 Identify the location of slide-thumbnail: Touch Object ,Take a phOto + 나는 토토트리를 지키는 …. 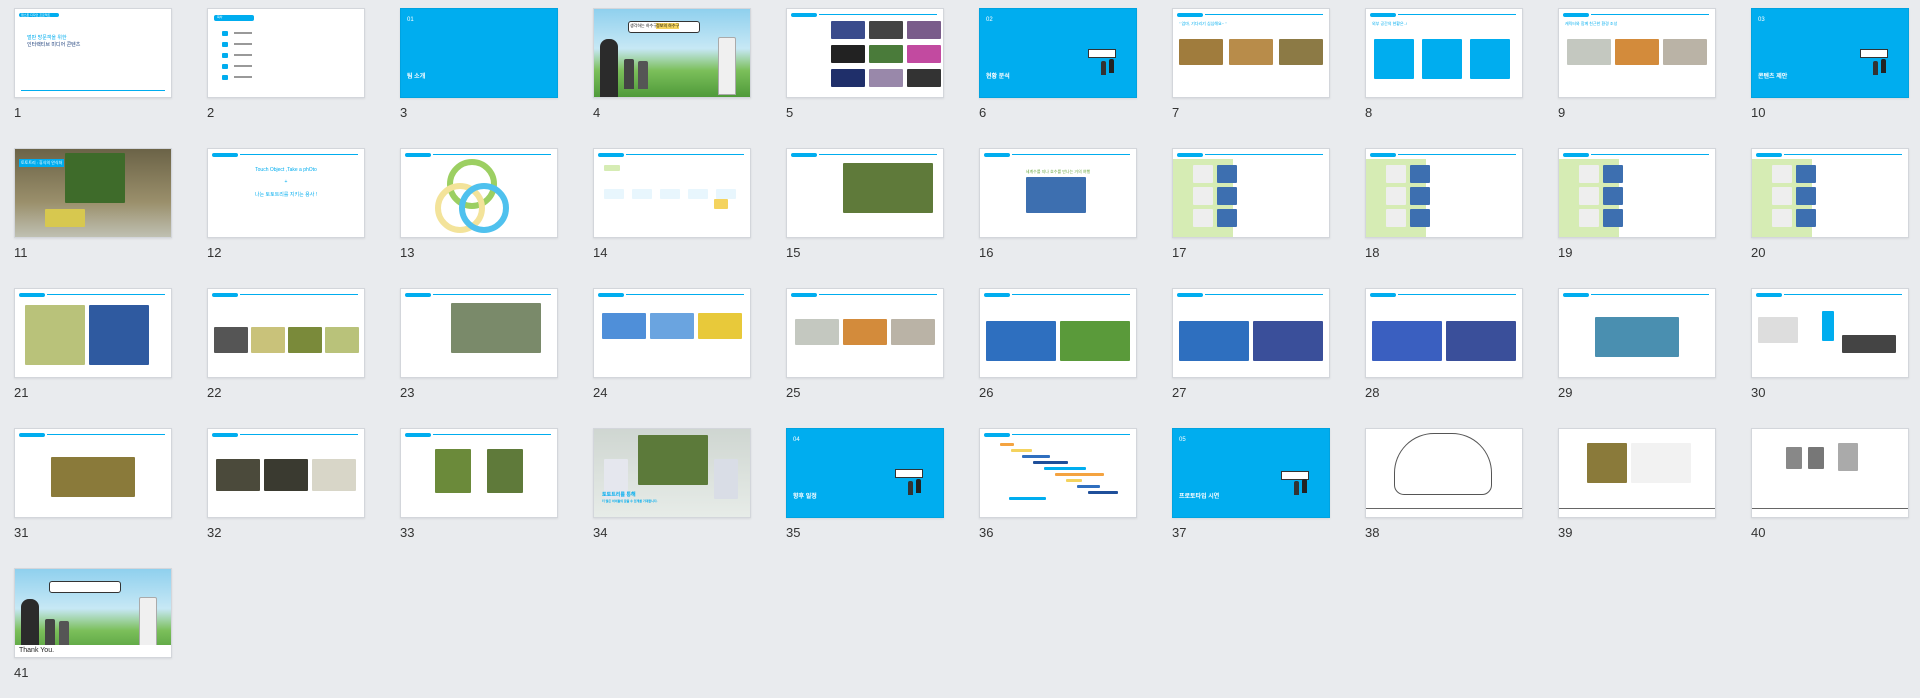
(286, 193).